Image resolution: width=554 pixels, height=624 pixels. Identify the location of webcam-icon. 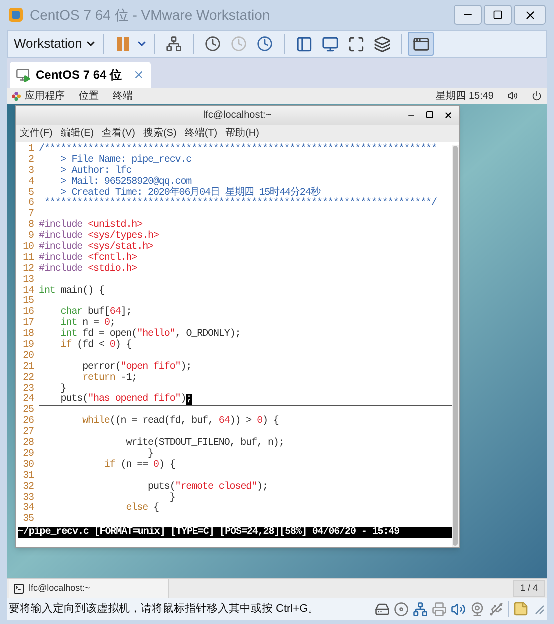
(477, 609).